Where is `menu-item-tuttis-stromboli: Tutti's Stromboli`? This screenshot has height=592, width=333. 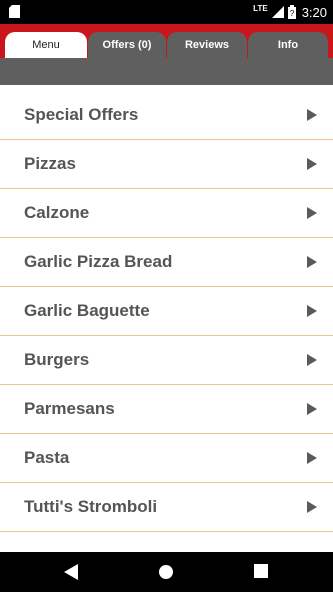
menu-item-tuttis-stromboli: Tutti's Stromboli is located at coordinates (166, 507).